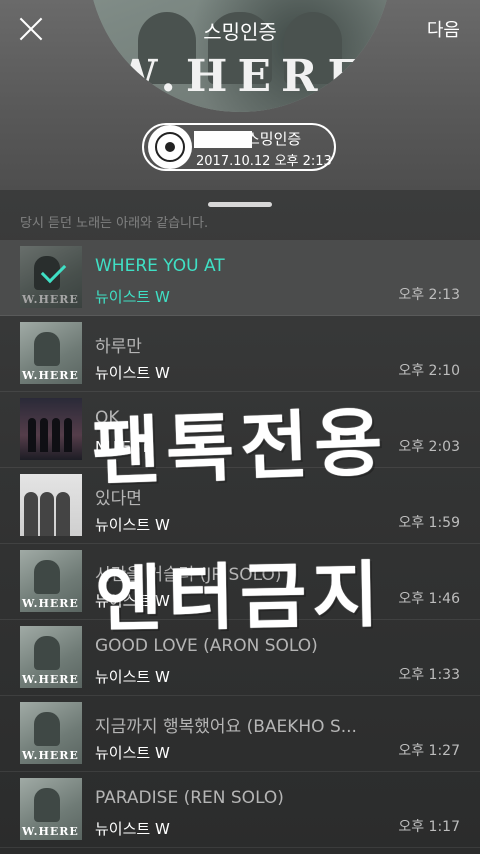 The image size is (480, 854). I want to click on song-time: 오후 2:13, so click(429, 295).